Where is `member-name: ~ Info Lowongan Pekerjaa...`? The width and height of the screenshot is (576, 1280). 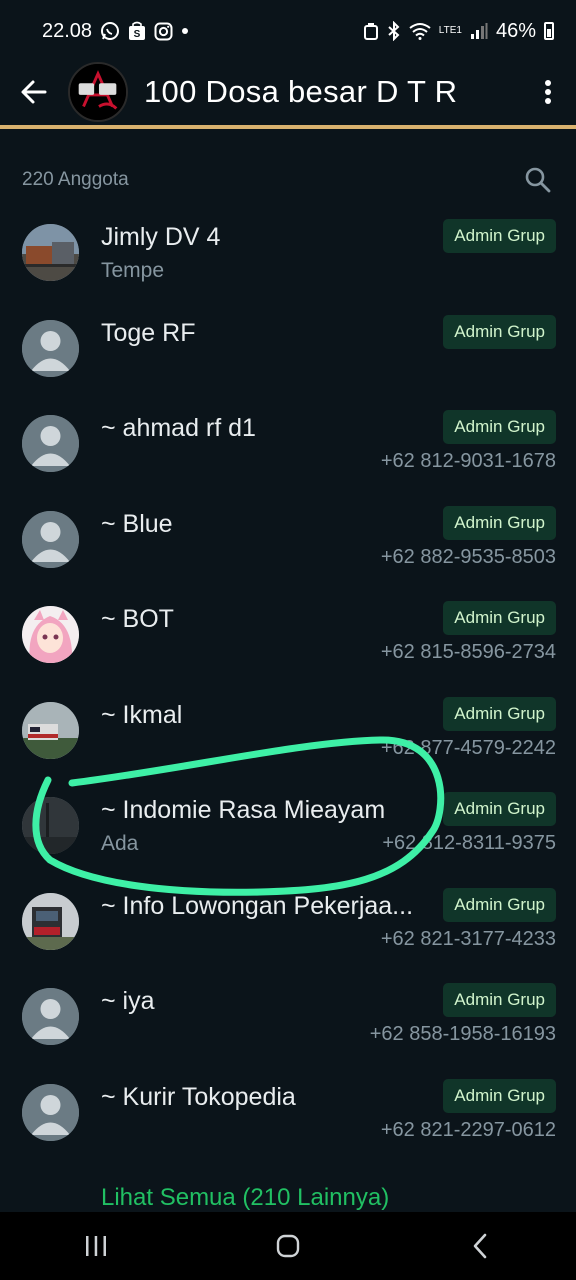 member-name: ~ Info Lowongan Pekerjaa... is located at coordinates (257, 905).